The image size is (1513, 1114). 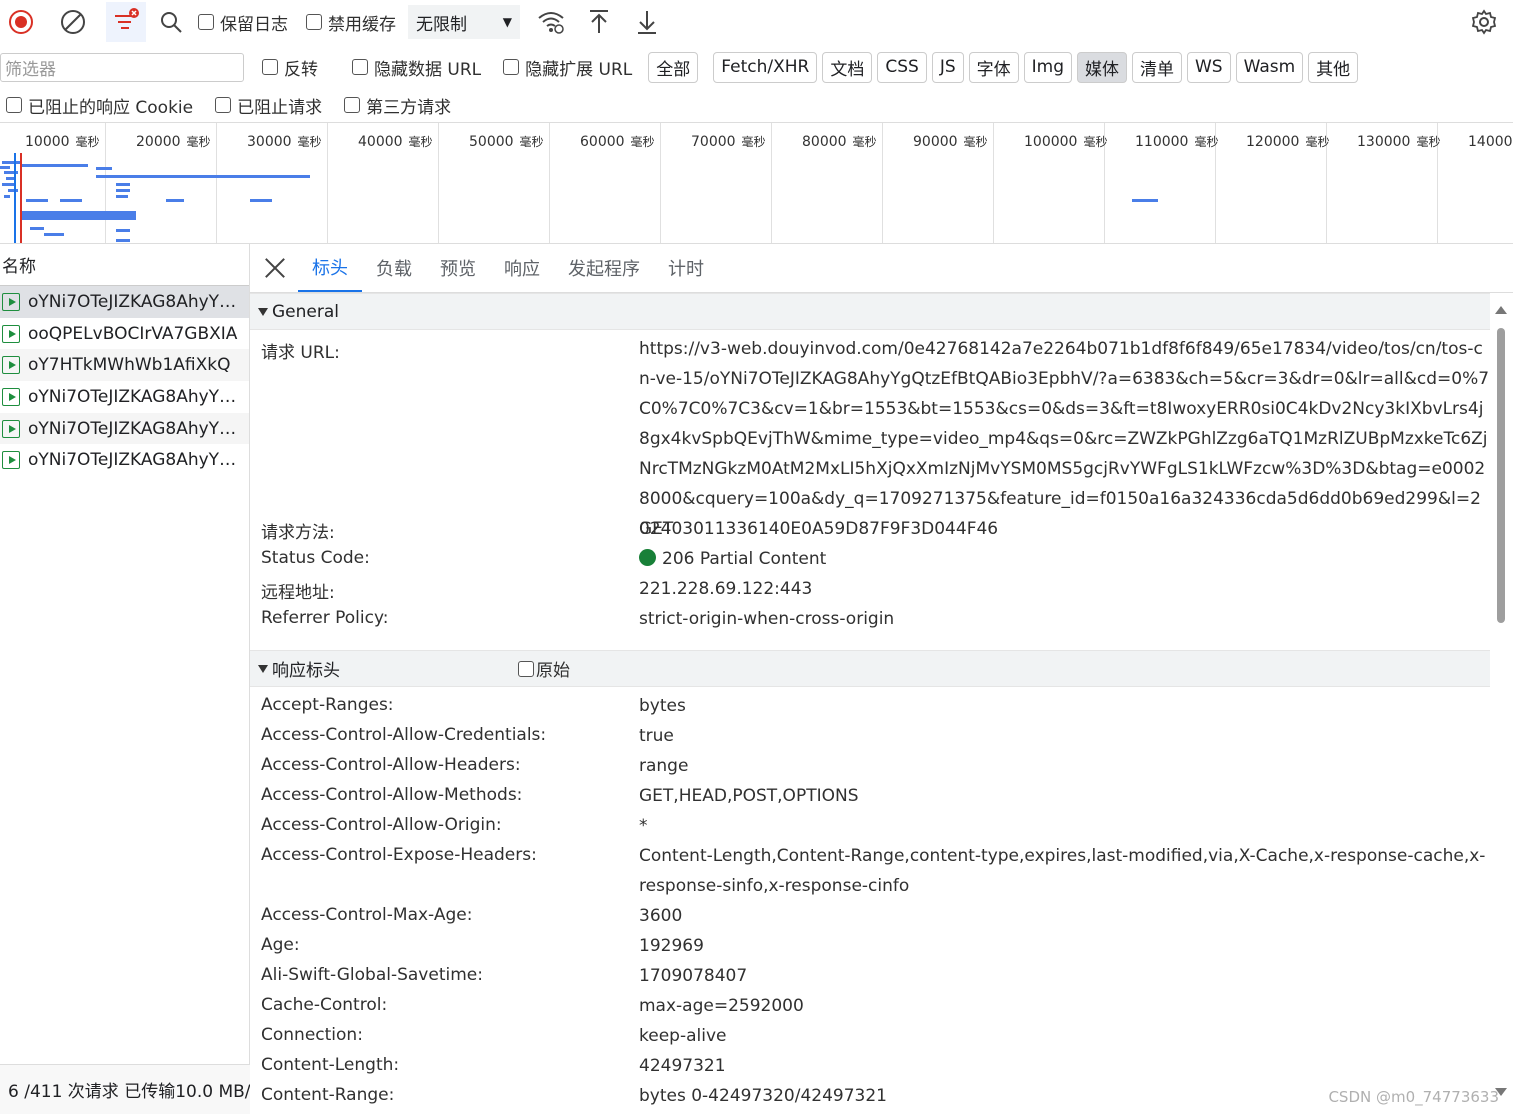 What do you see at coordinates (656, 736) in the screenshot?
I see `response-header-value: true` at bounding box center [656, 736].